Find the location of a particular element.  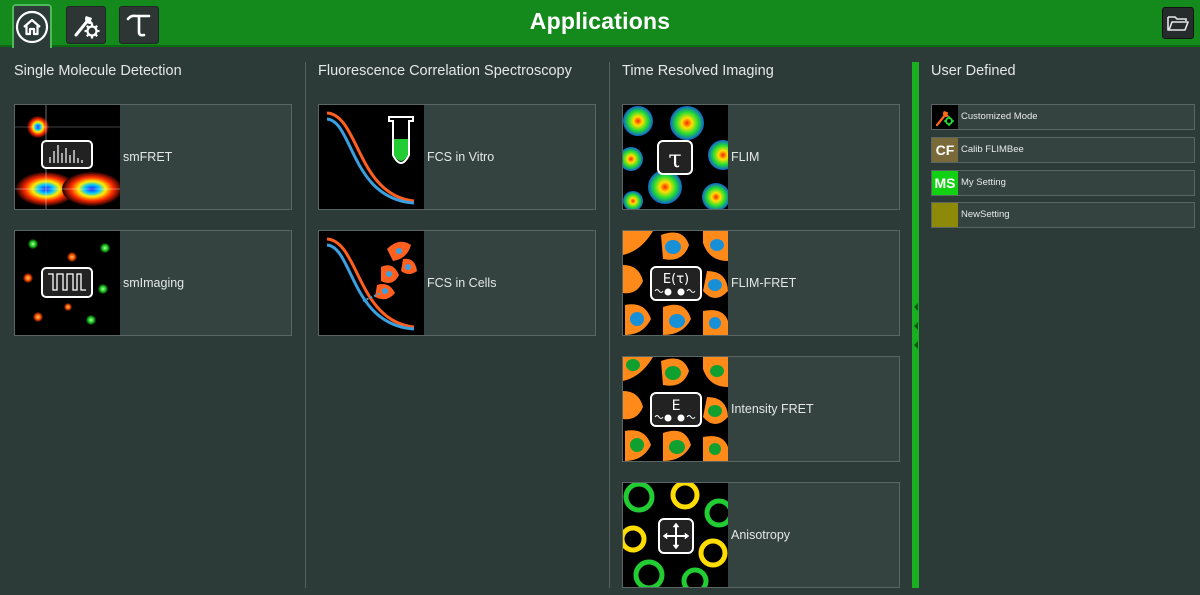

app-tile-smfret: smFRET is located at coordinates (153, 157).